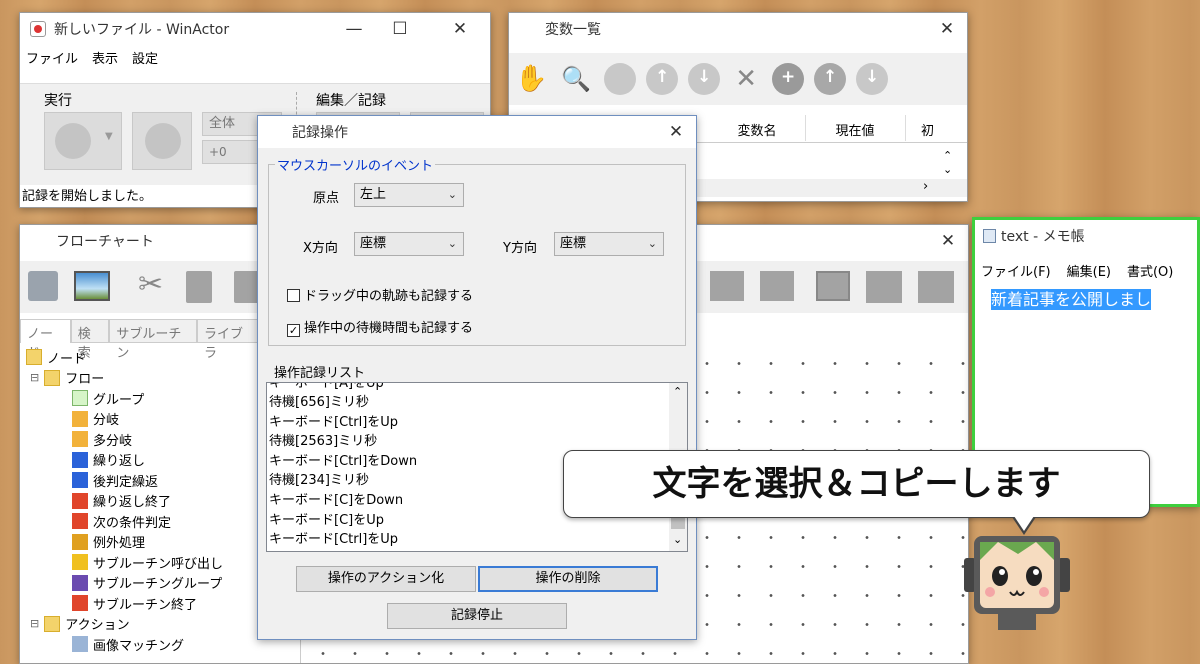 This screenshot has width=1200, height=664. What do you see at coordinates (255, 29) in the screenshot?
I see `winactor-titlebar: 新しいファイル - WinActor — ☐ ✕` at bounding box center [255, 29].